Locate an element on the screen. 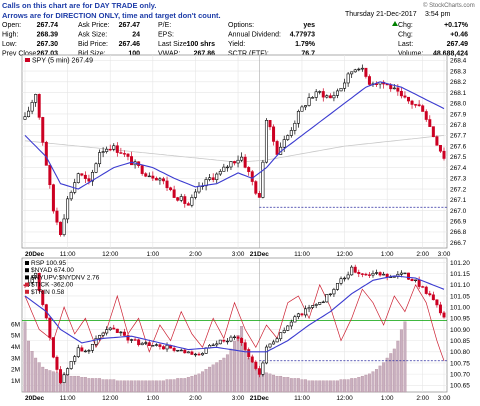 The width and height of the screenshot is (480, 406). quote-value: 267.46 is located at coordinates (130, 44).